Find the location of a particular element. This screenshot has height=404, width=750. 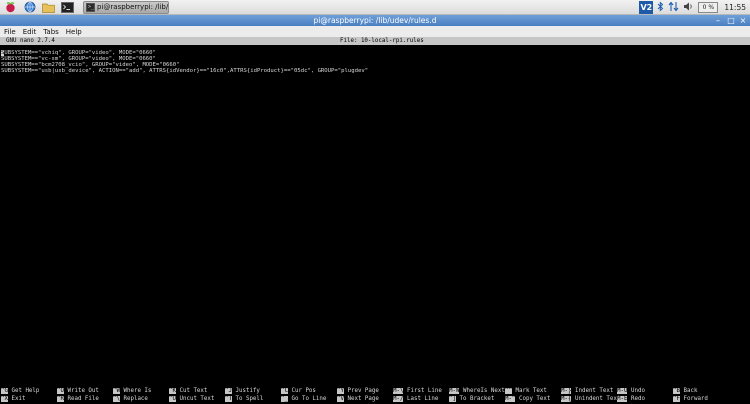

terminal-icon: >_ is located at coordinates (91, 7).